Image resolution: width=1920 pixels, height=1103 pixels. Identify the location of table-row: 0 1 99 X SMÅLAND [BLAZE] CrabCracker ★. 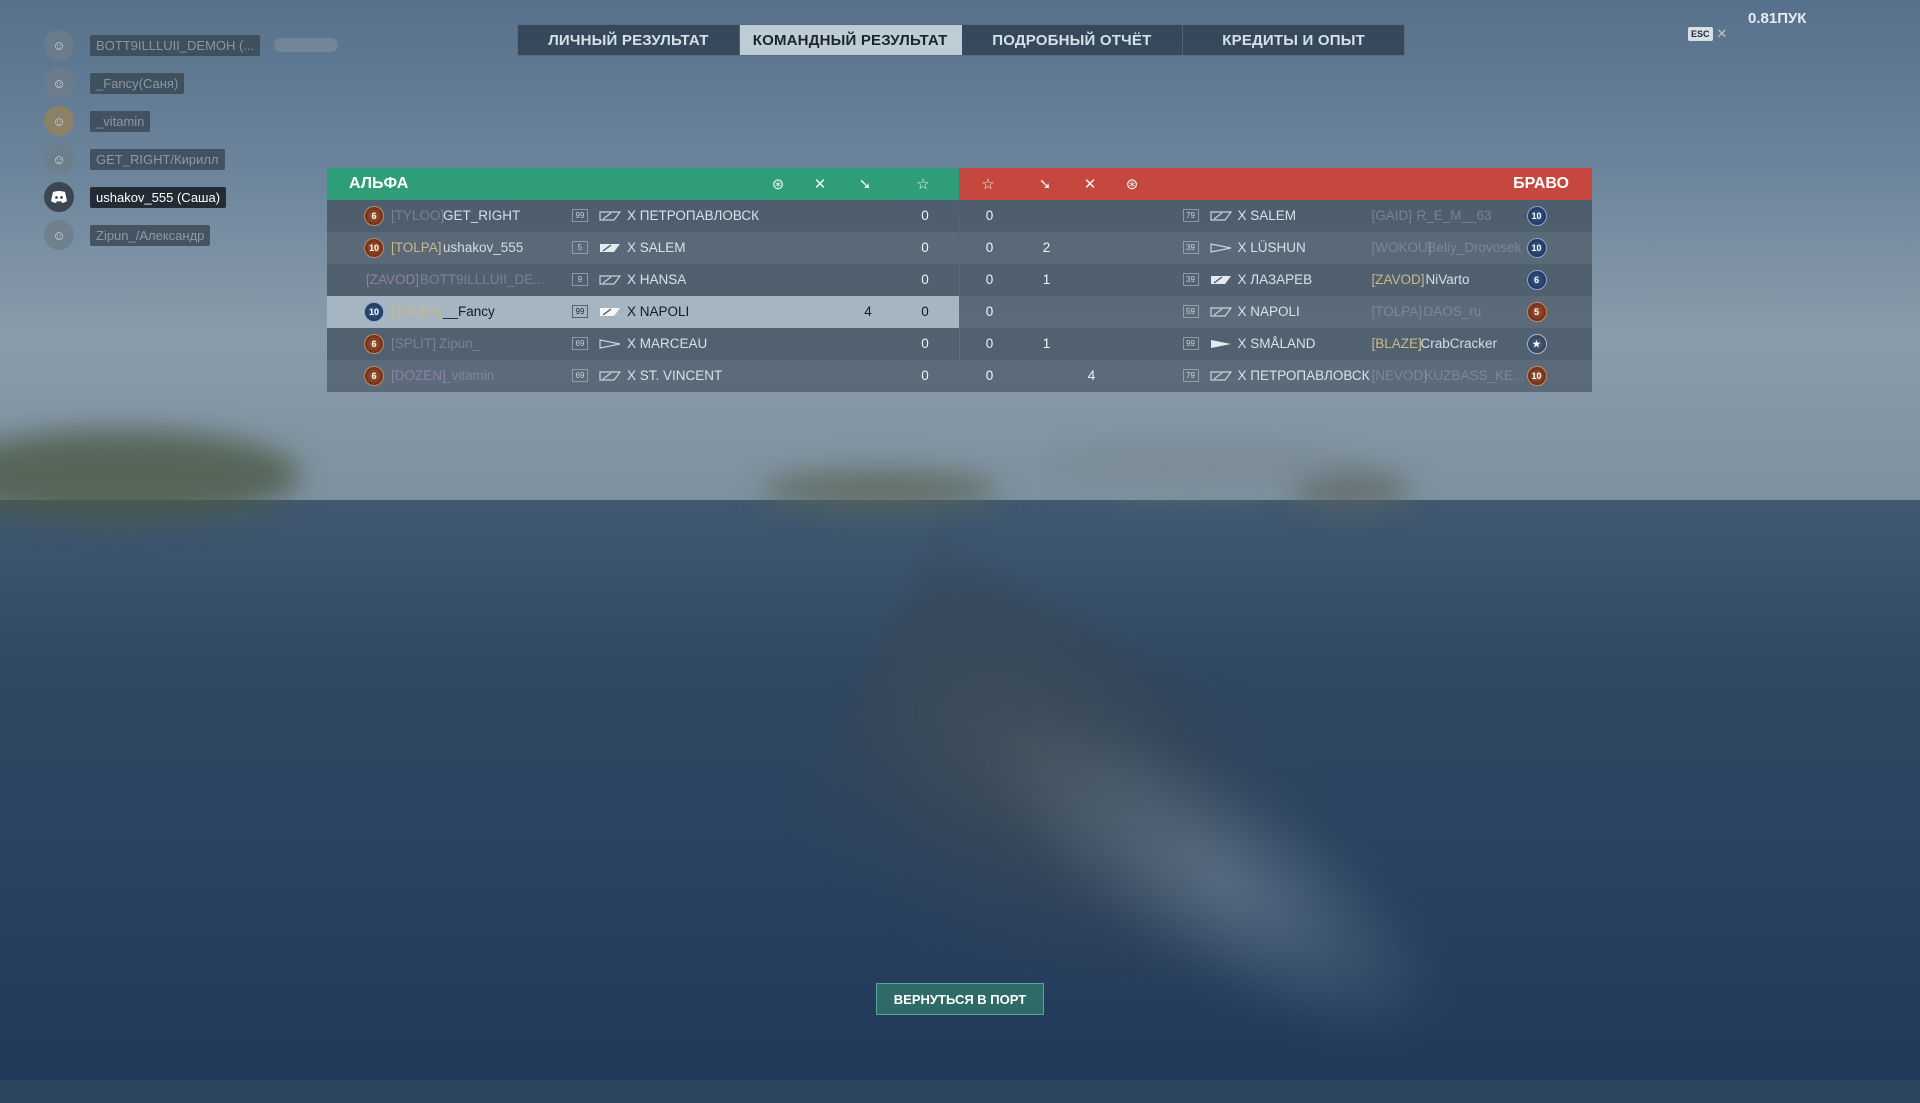
(1275, 344).